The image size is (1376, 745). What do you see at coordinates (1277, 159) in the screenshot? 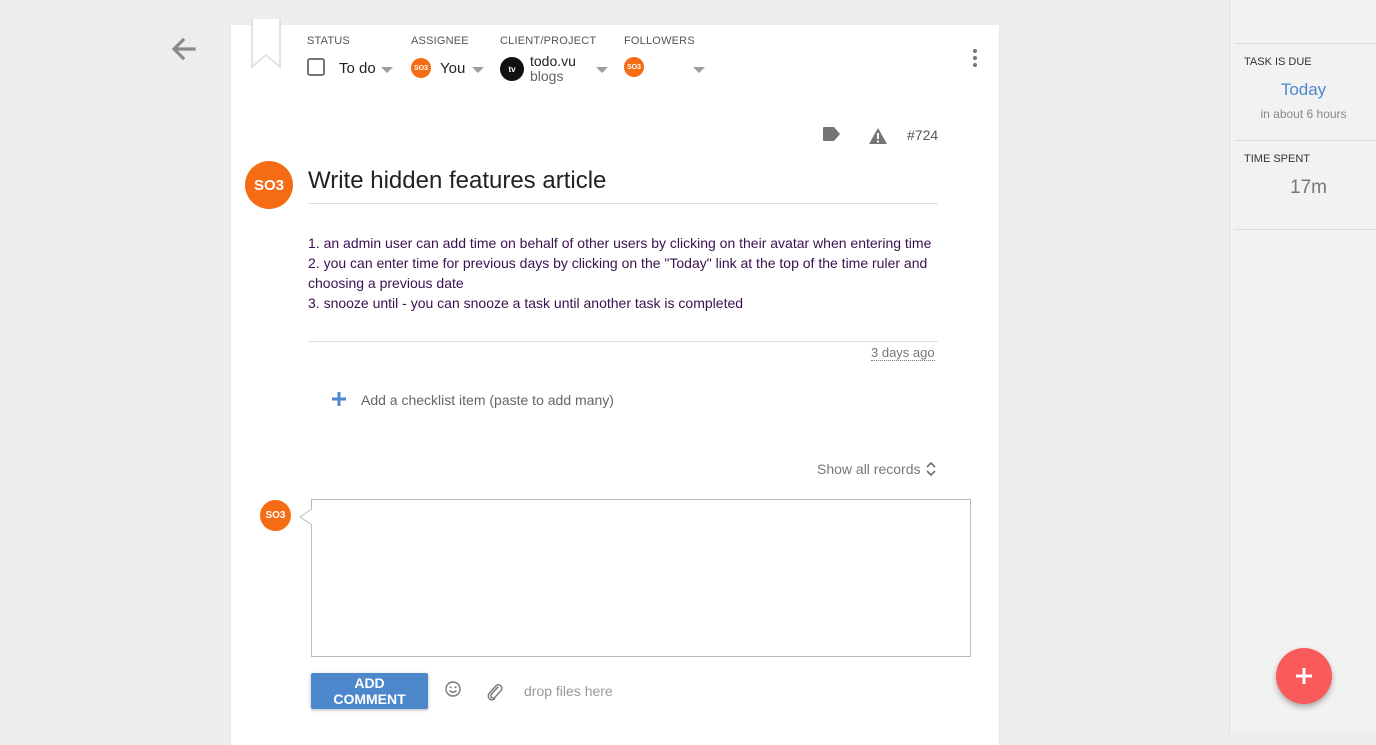
I see `time-spent-label: TIME SPENT` at bounding box center [1277, 159].